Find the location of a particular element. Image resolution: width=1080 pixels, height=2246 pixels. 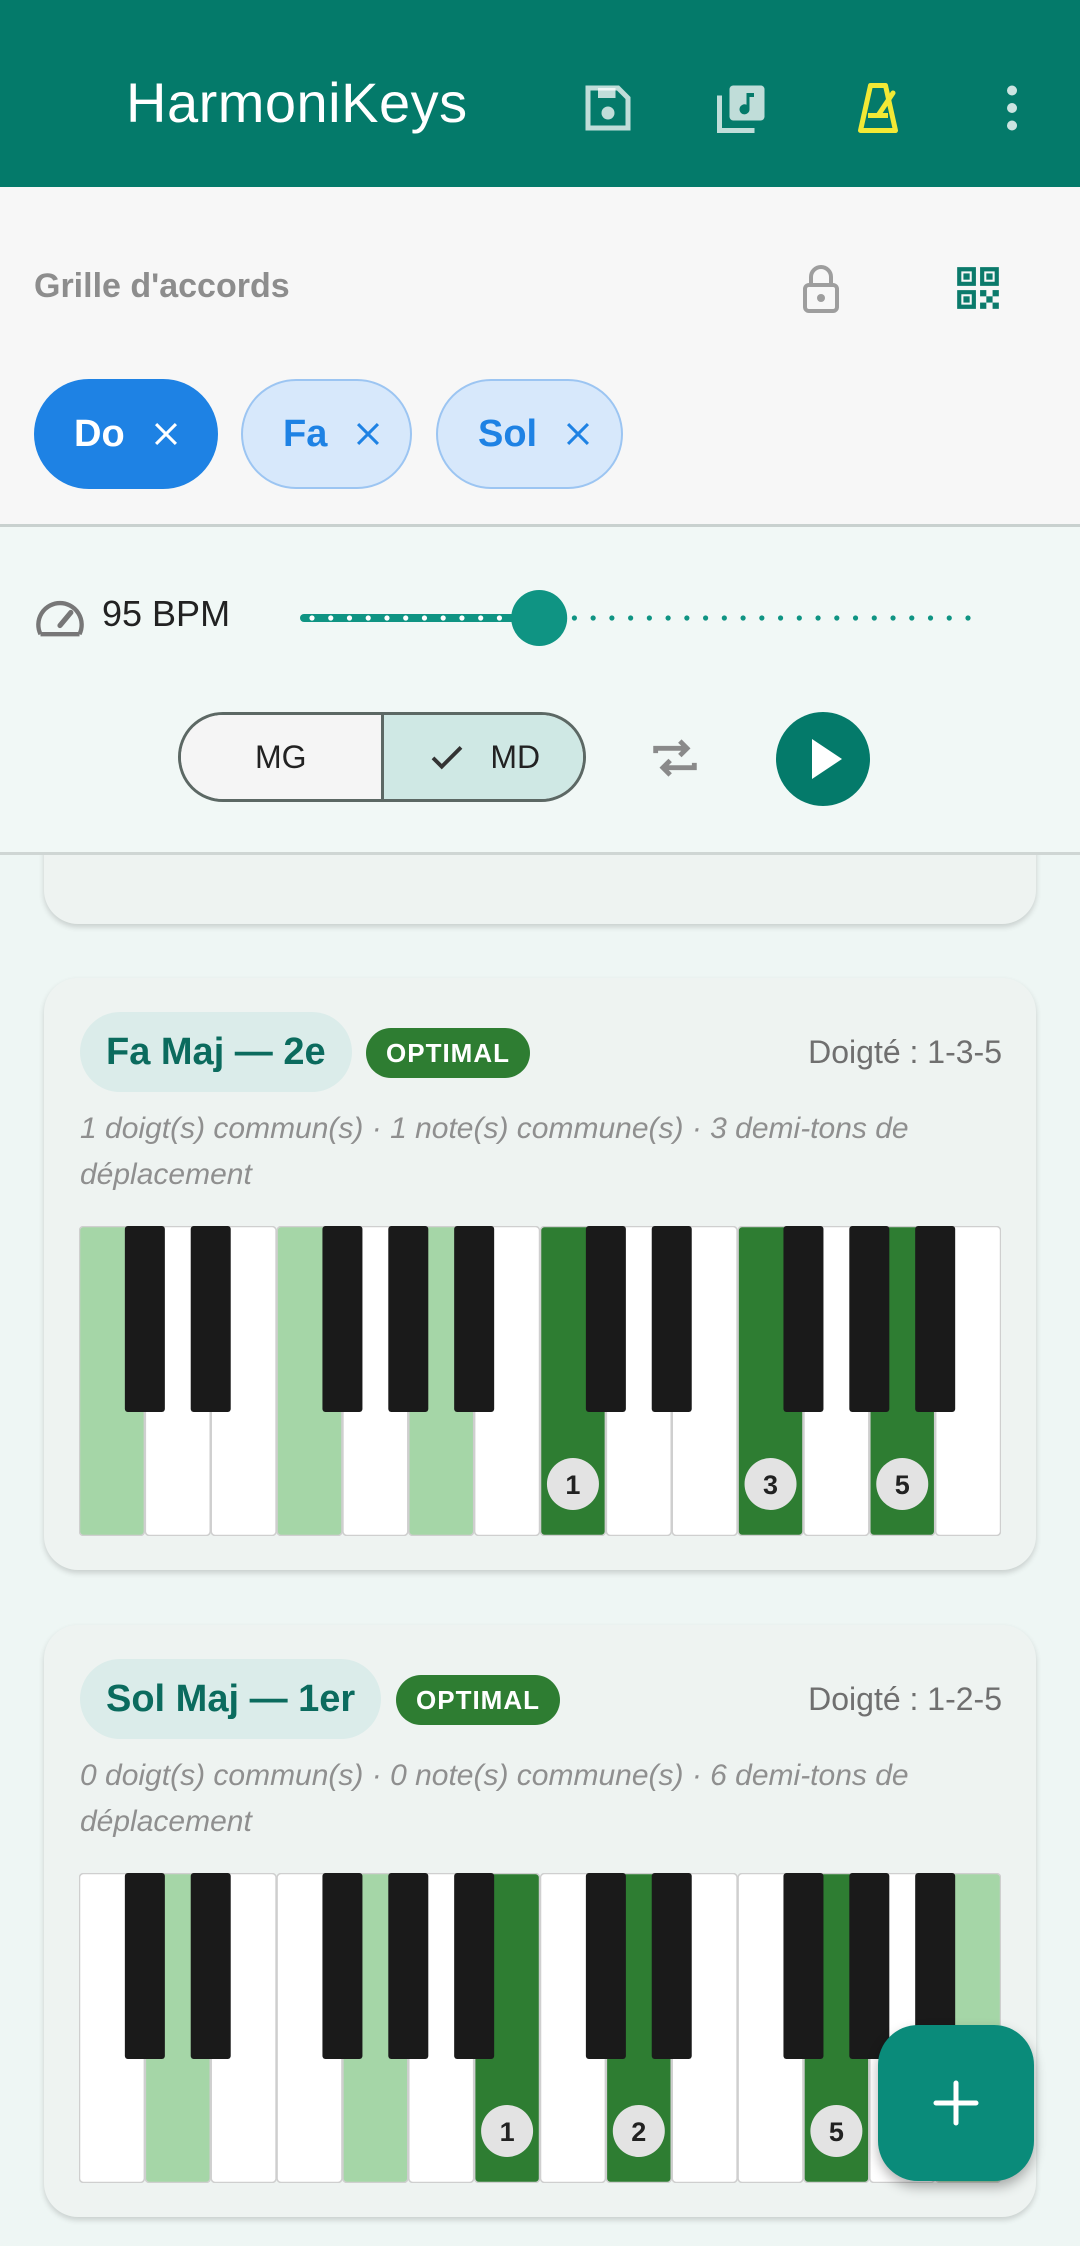

piano-keyboard: 1 3 5 is located at coordinates (540, 1381).